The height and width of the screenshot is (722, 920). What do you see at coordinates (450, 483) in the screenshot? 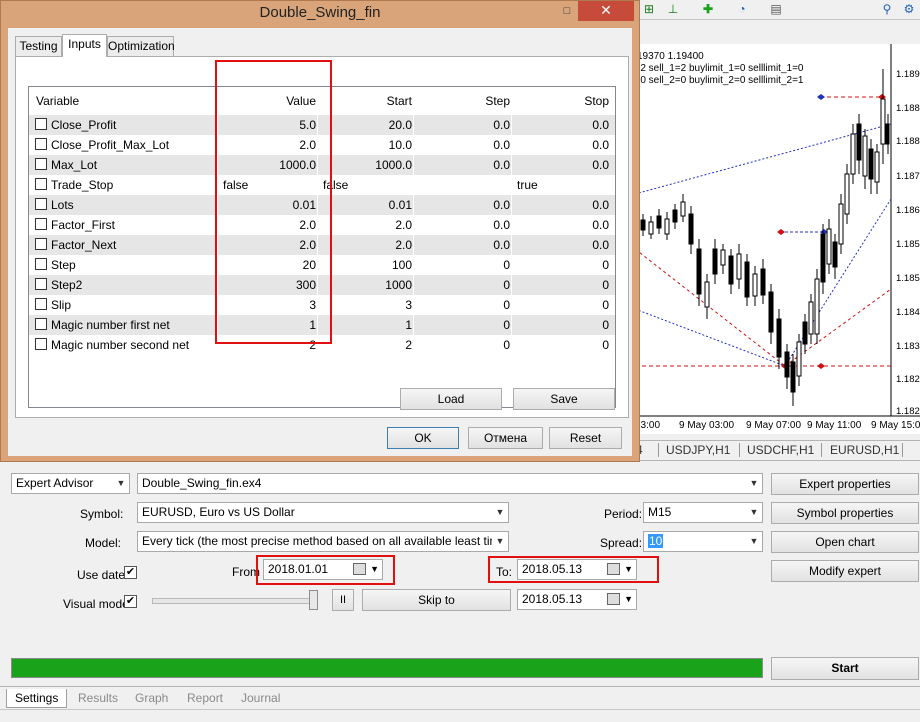
I see `expert-select: Double_Swing_fin.ex4 ▼` at bounding box center [450, 483].